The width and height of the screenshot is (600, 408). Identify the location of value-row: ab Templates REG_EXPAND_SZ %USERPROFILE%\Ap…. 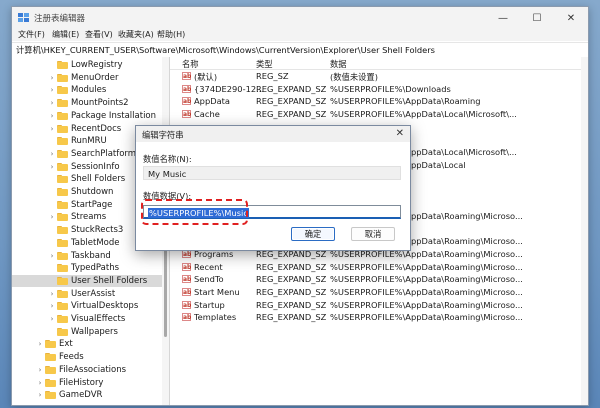
(379, 317).